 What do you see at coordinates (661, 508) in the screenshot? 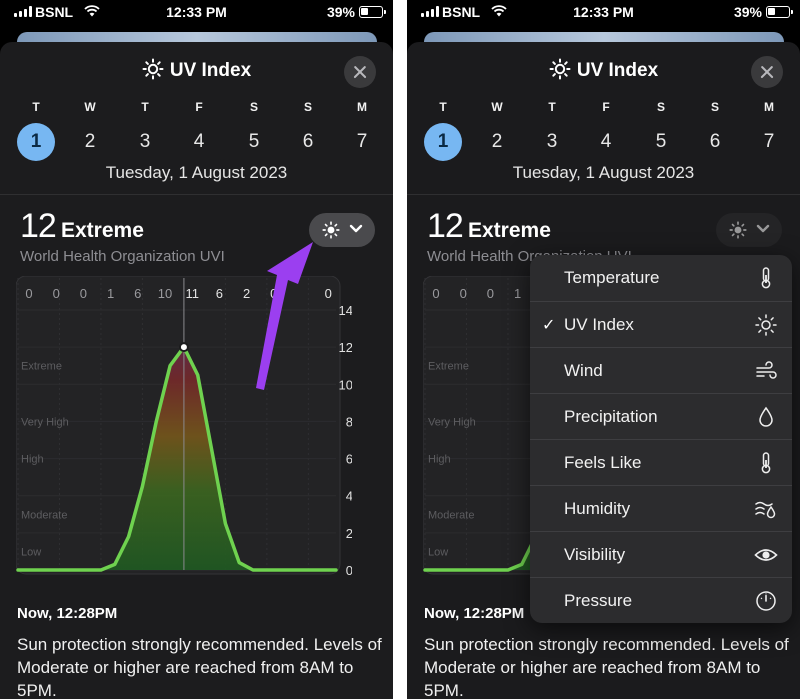
I see `menu-item-humidity: Humidity` at bounding box center [661, 508].